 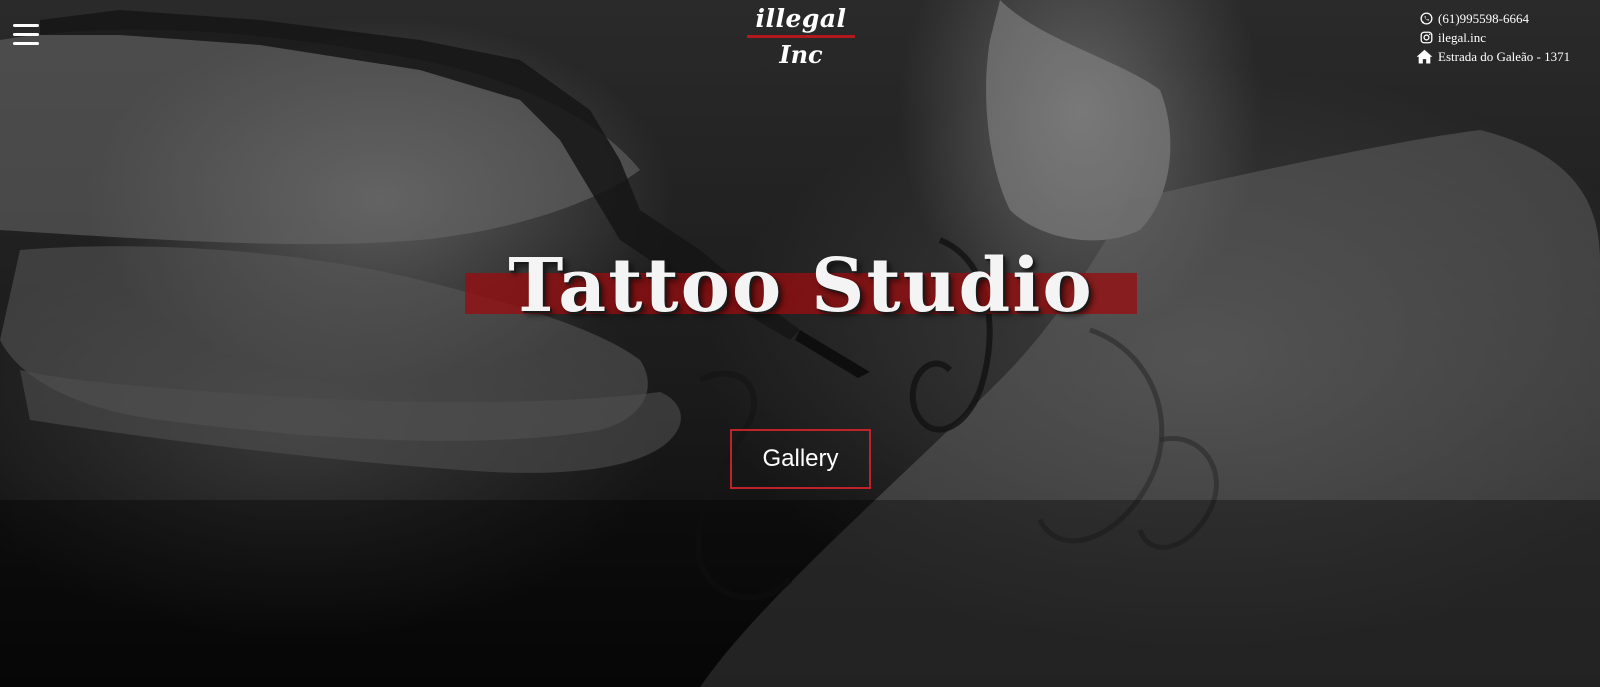 What do you see at coordinates (1424, 56) in the screenshot?
I see `home-icon` at bounding box center [1424, 56].